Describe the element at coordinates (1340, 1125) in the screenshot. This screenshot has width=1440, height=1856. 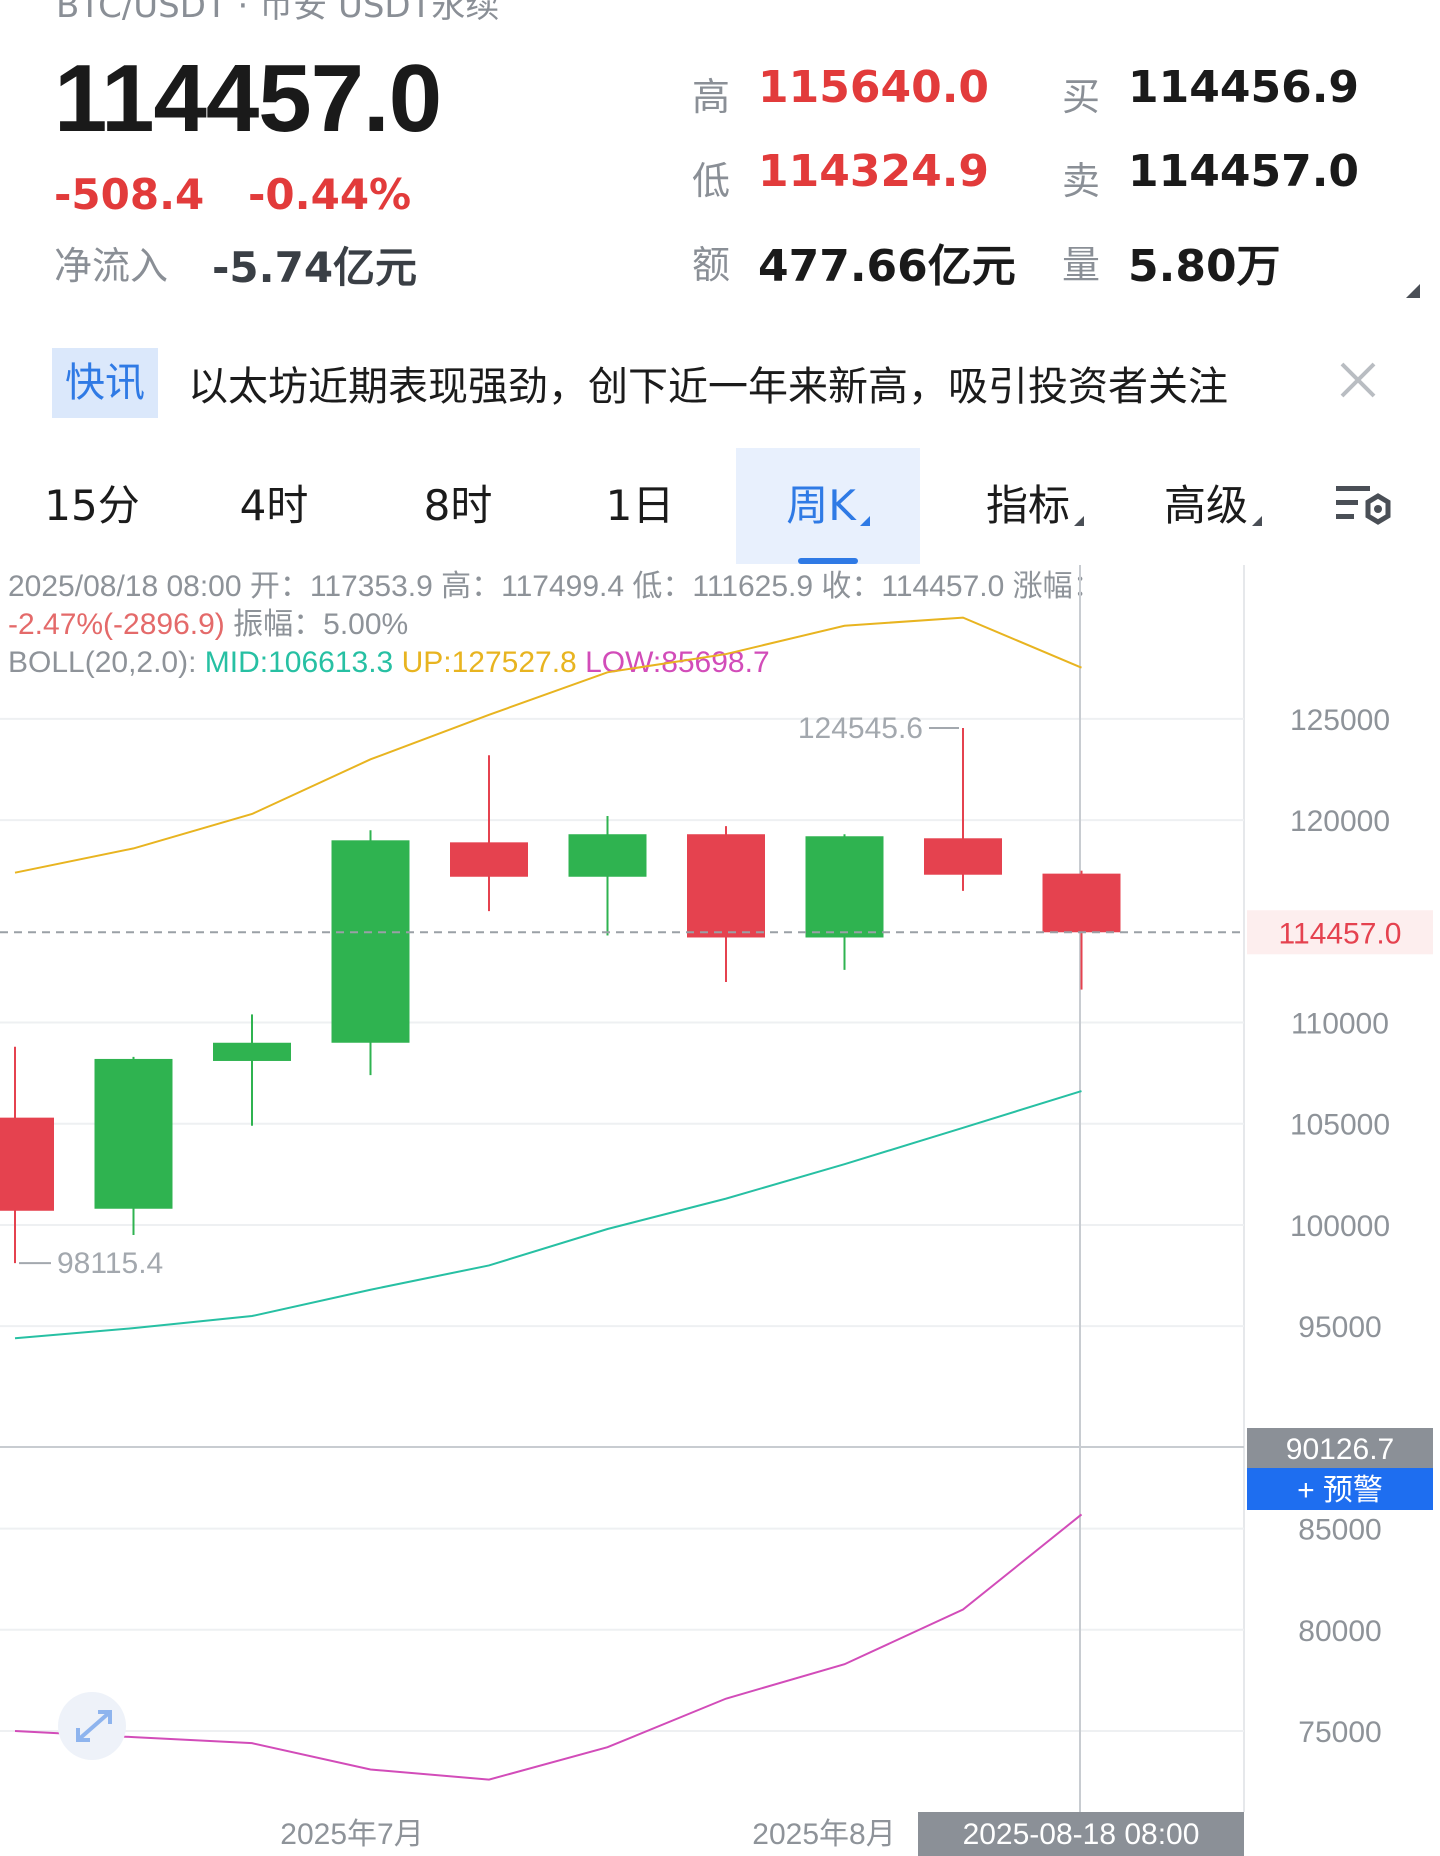
I see `y-tick-label: 105000` at that location.